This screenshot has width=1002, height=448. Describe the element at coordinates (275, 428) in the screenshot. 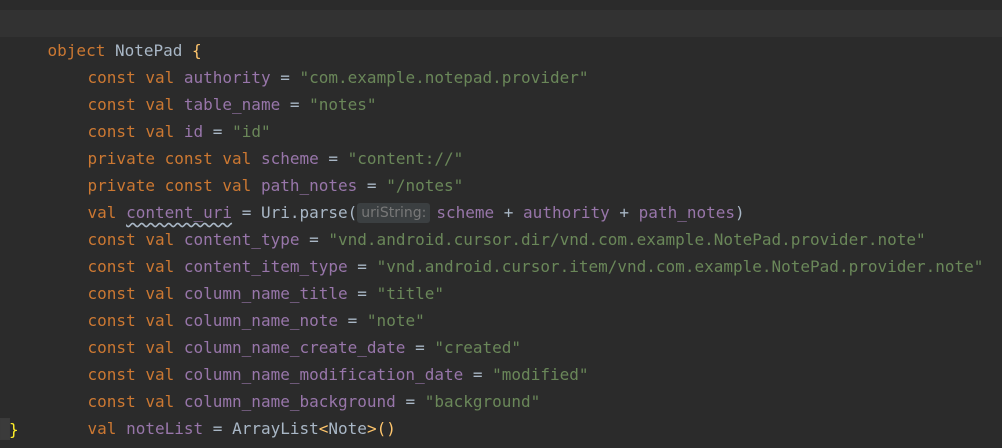

I see `type-name: ArrayList` at that location.